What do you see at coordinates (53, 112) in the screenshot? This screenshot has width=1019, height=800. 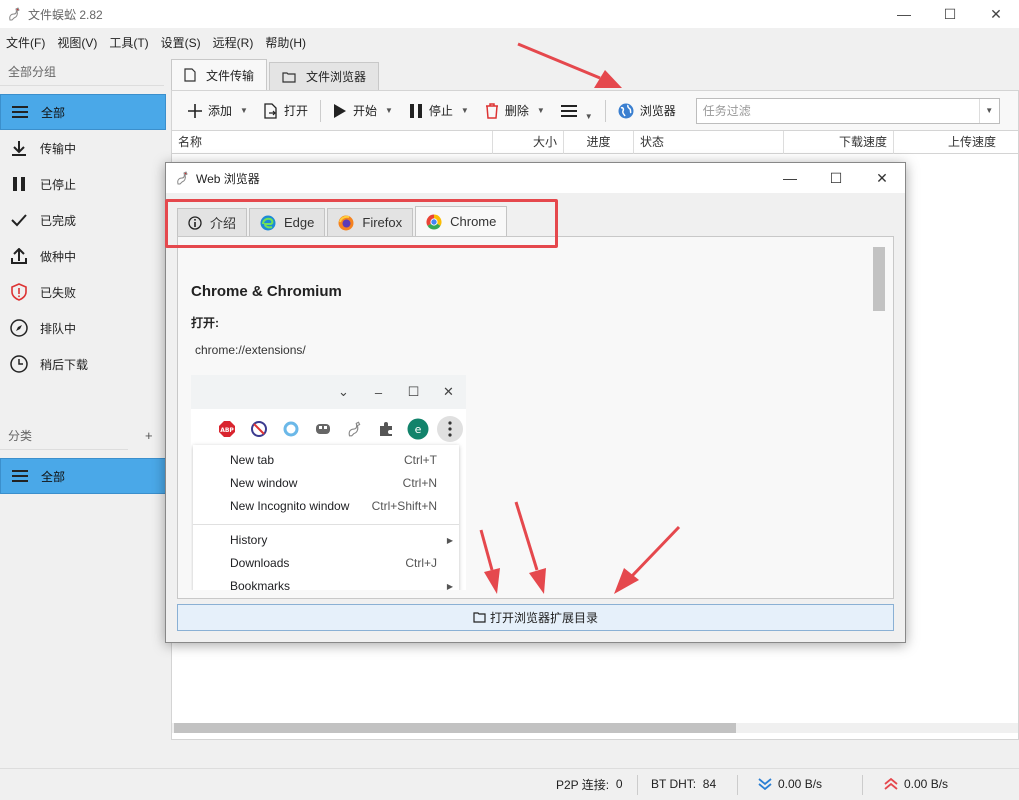 I see `sidebar-item-label: 全部` at bounding box center [53, 112].